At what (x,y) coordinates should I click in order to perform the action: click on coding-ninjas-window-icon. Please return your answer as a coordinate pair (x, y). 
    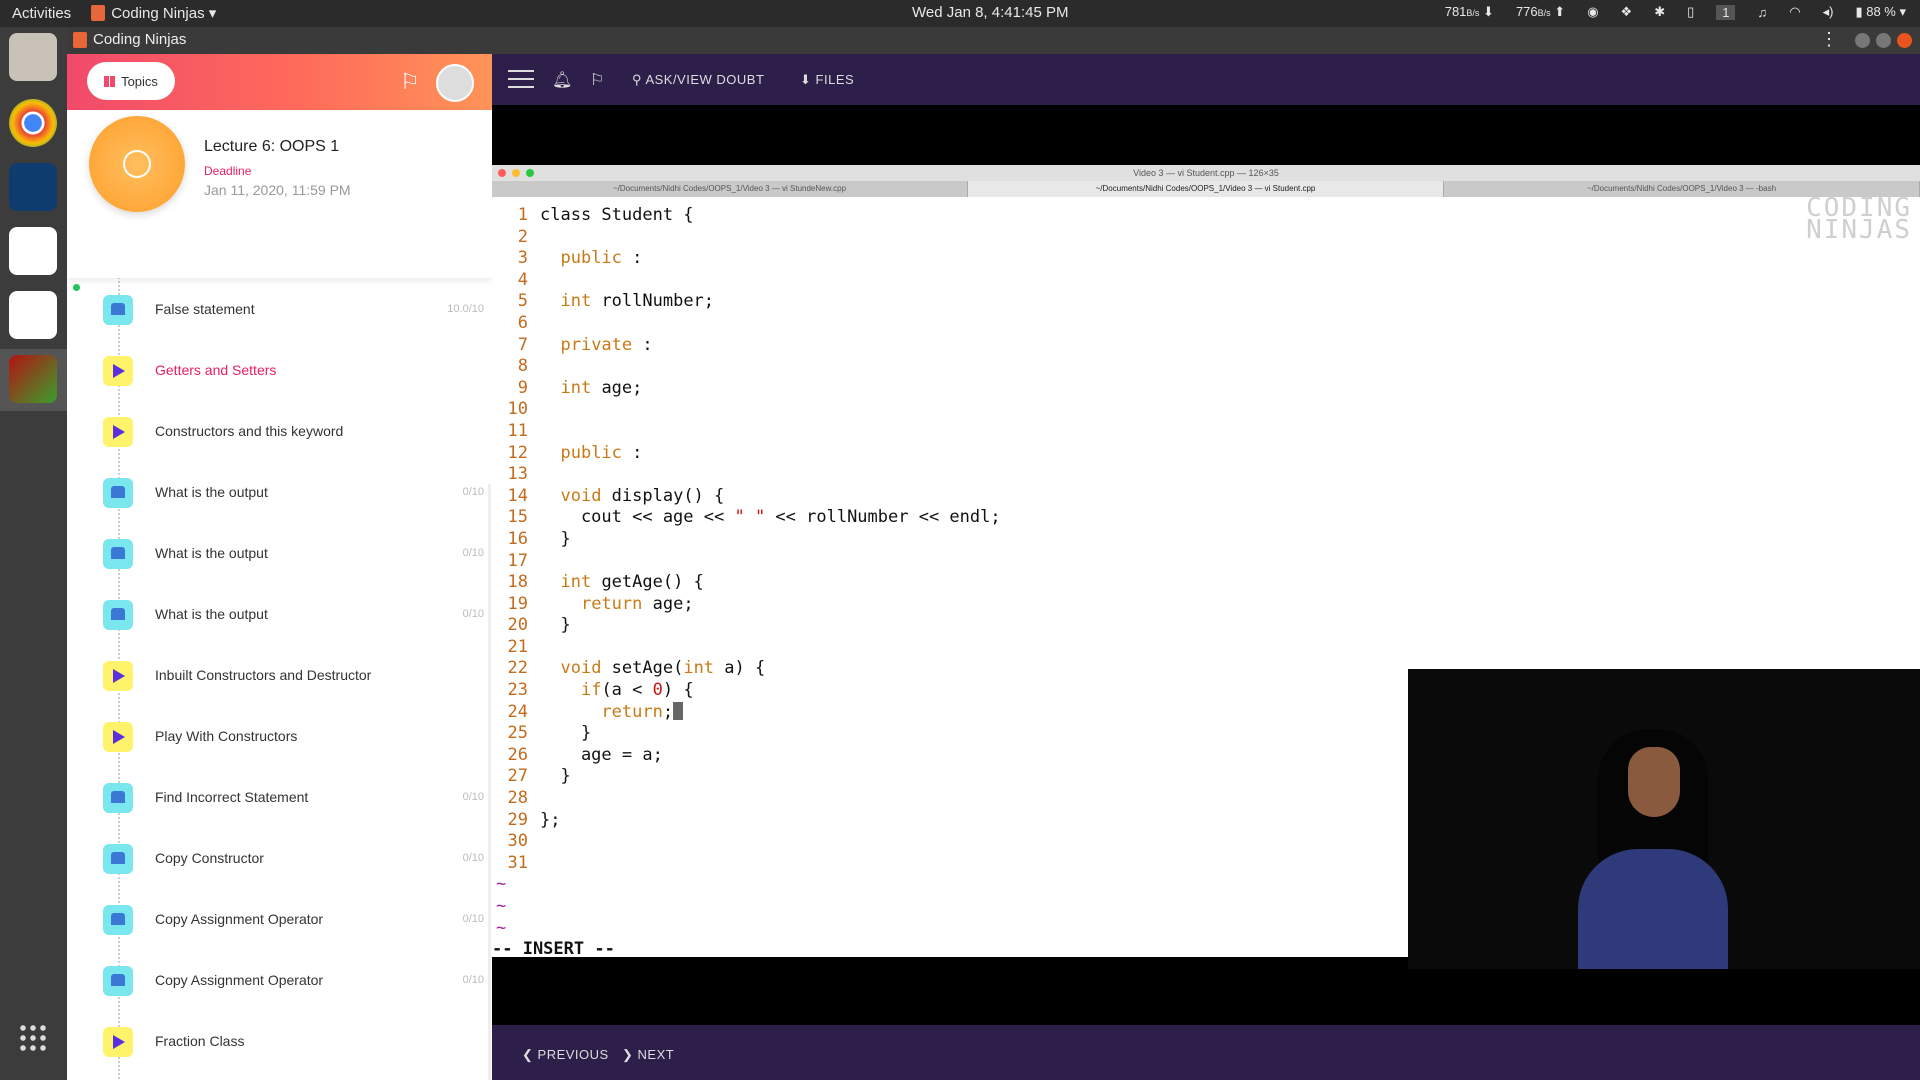
    Looking at the image, I should click on (80, 39).